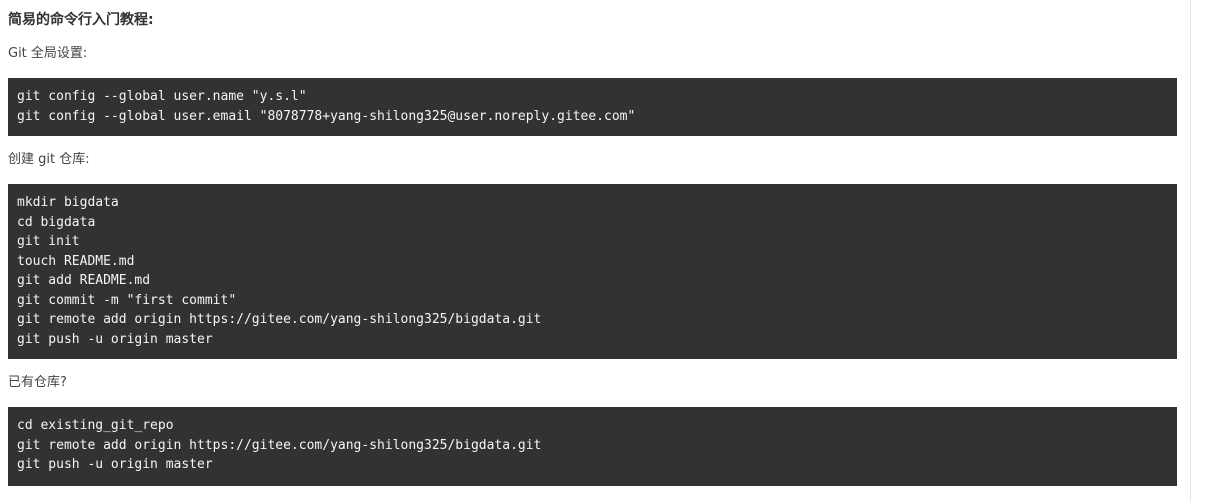 The width and height of the screenshot is (1205, 501). Describe the element at coordinates (592, 203) in the screenshot. I see `code-line: mkdir bigdata` at that location.